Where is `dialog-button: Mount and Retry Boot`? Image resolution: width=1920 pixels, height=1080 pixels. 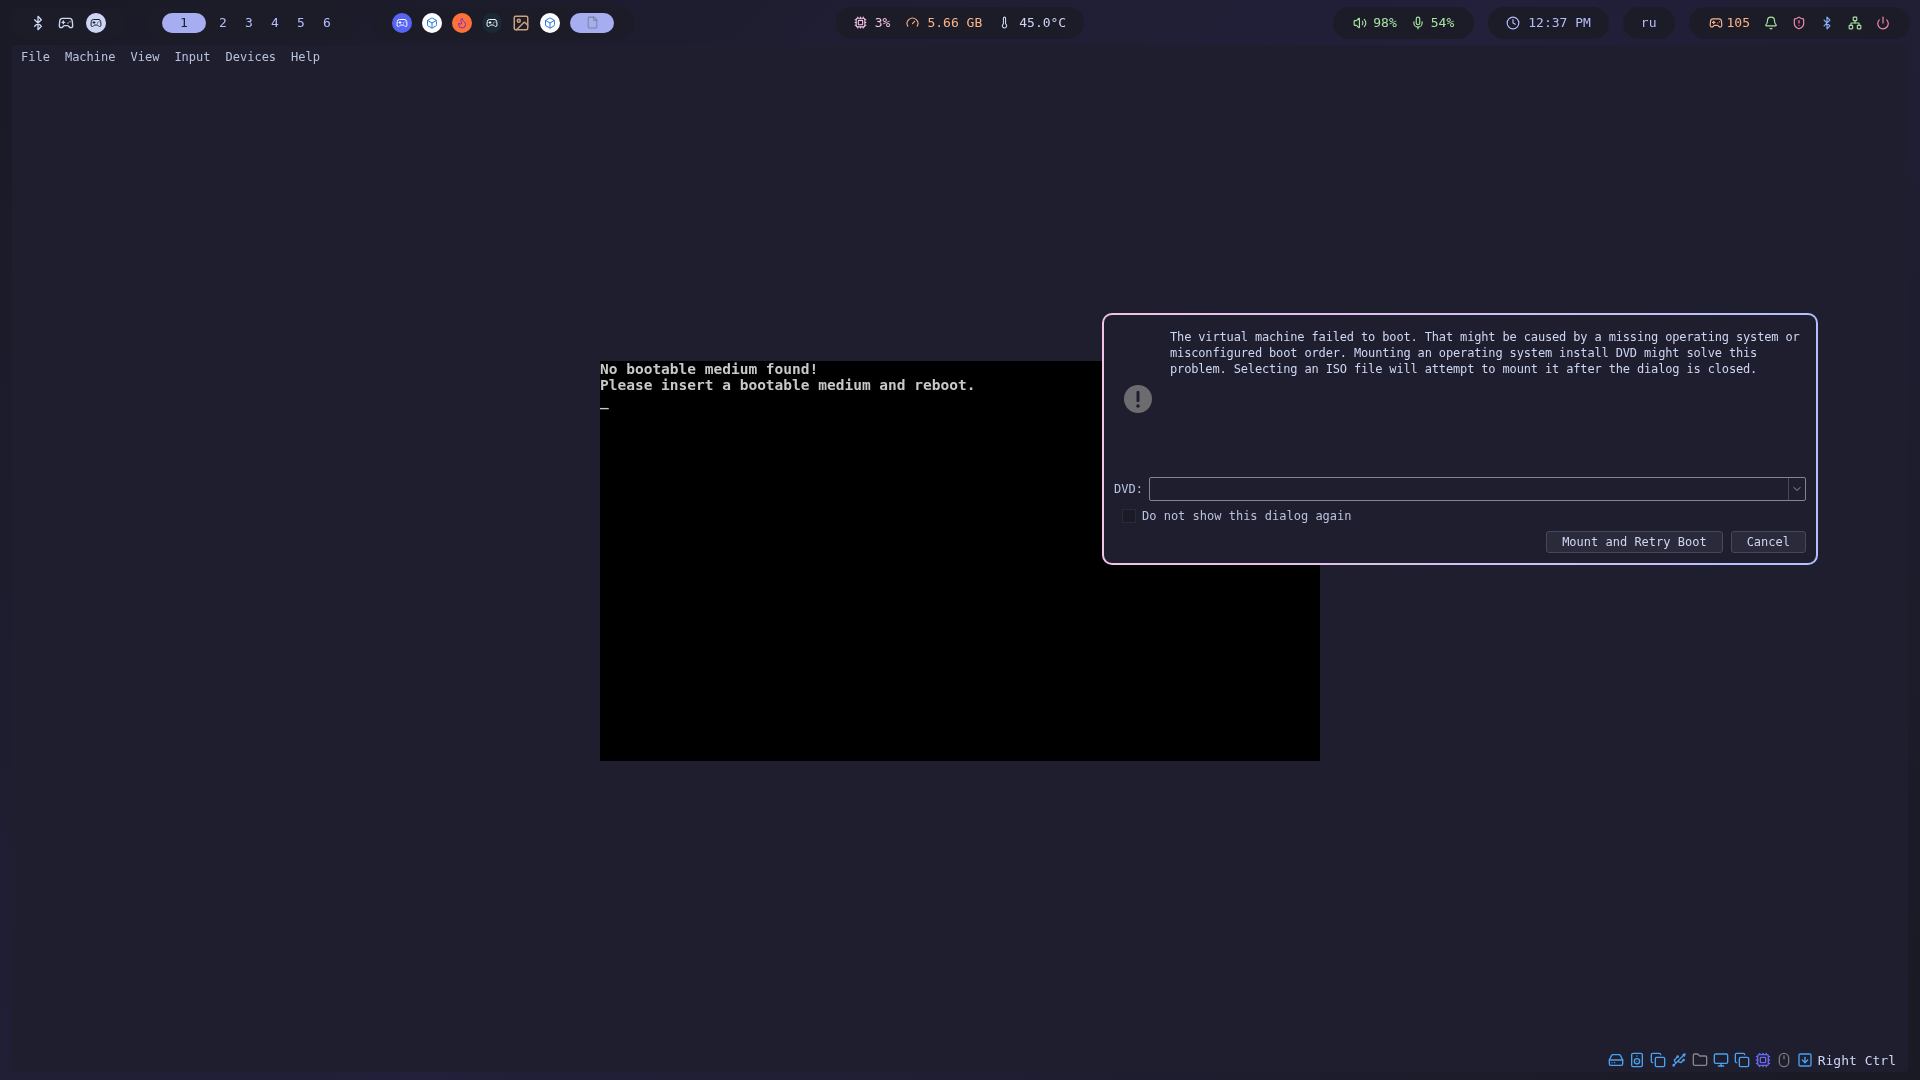
dialog-button: Mount and Retry Boot is located at coordinates (1634, 542).